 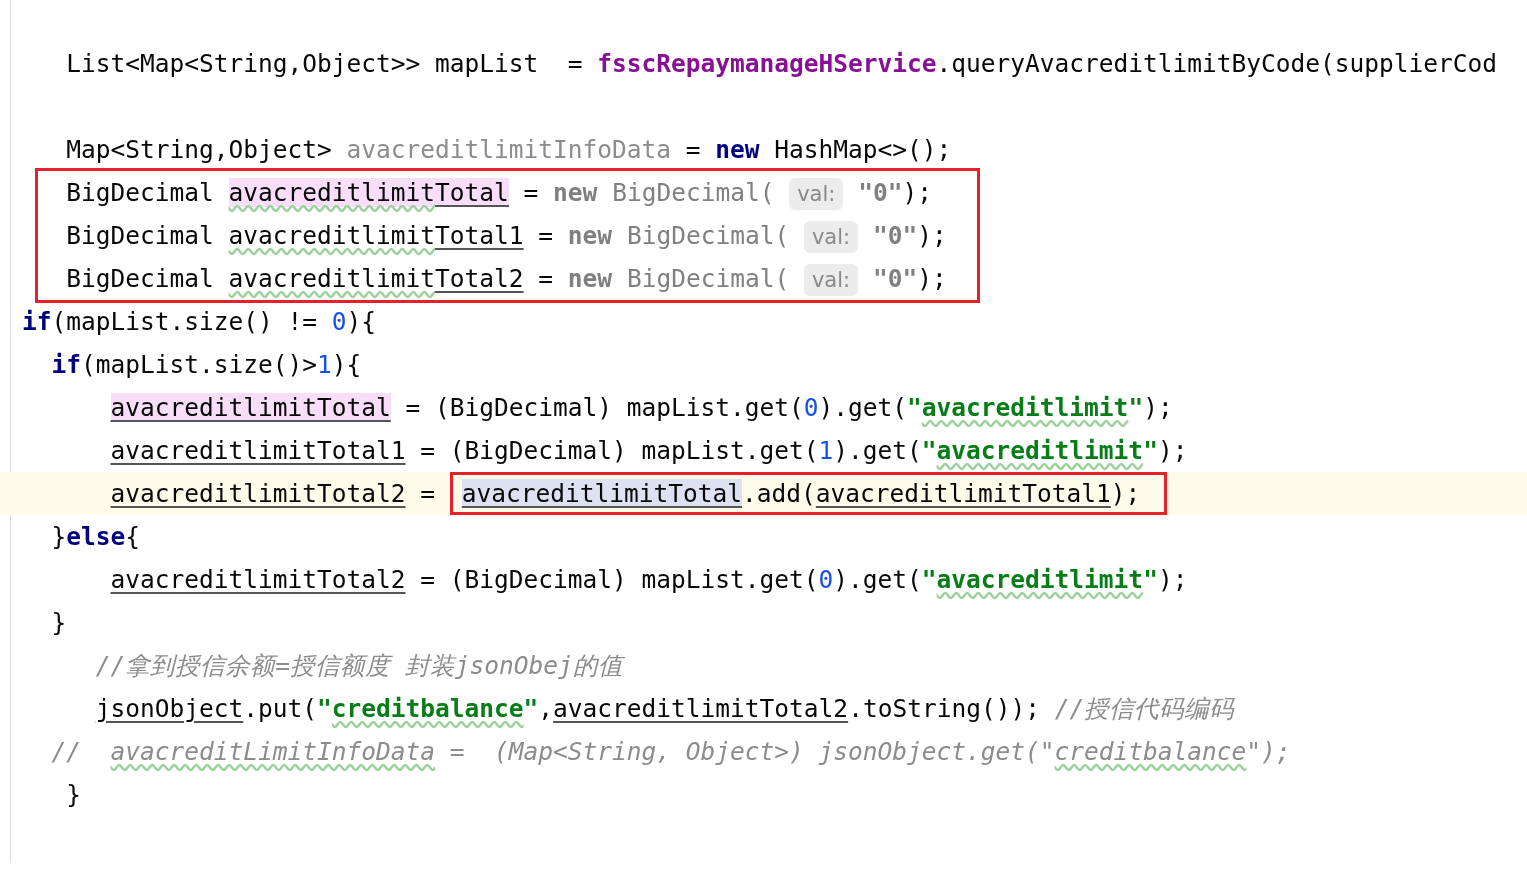 I want to click on code-text: avacreditlimitTotal1 = (BigDecimal) mapList.get(1).get("avacreditlimit");, so click(x=648, y=450).